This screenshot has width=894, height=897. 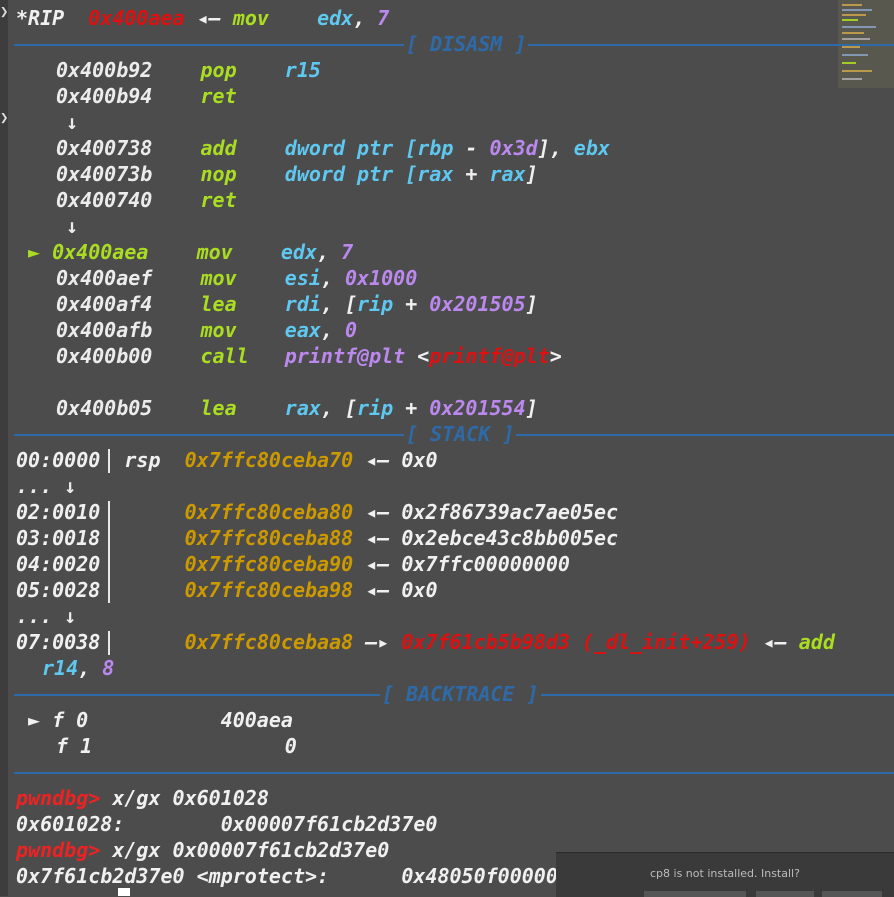 What do you see at coordinates (34, 252) in the screenshot?
I see `current-pointer-icon: ►` at bounding box center [34, 252].